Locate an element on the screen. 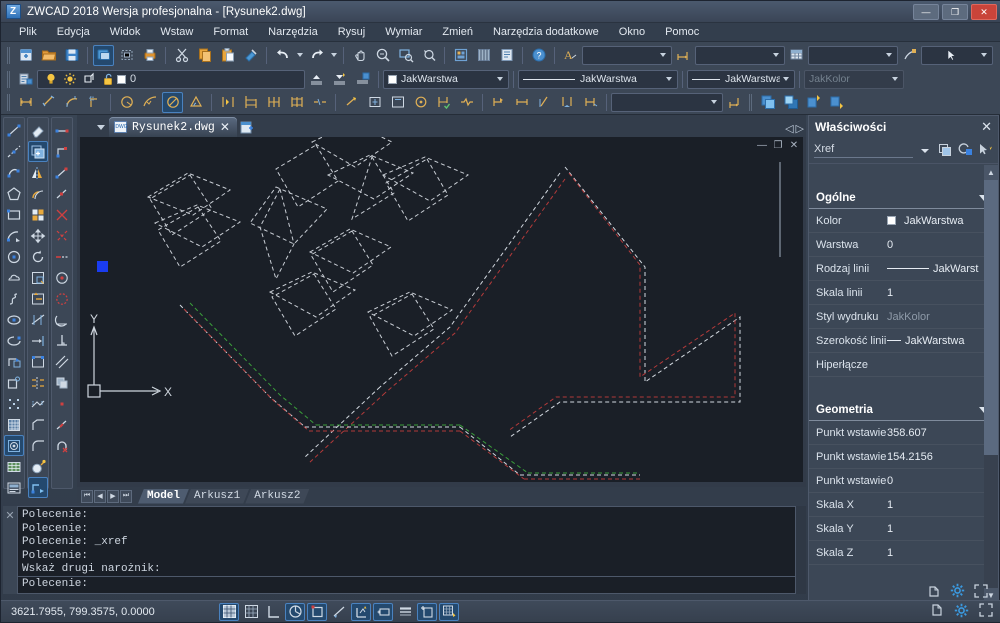  property-row-szerokosc-linii: Szerokość linii JakWarstwa is located at coordinates (903, 341).